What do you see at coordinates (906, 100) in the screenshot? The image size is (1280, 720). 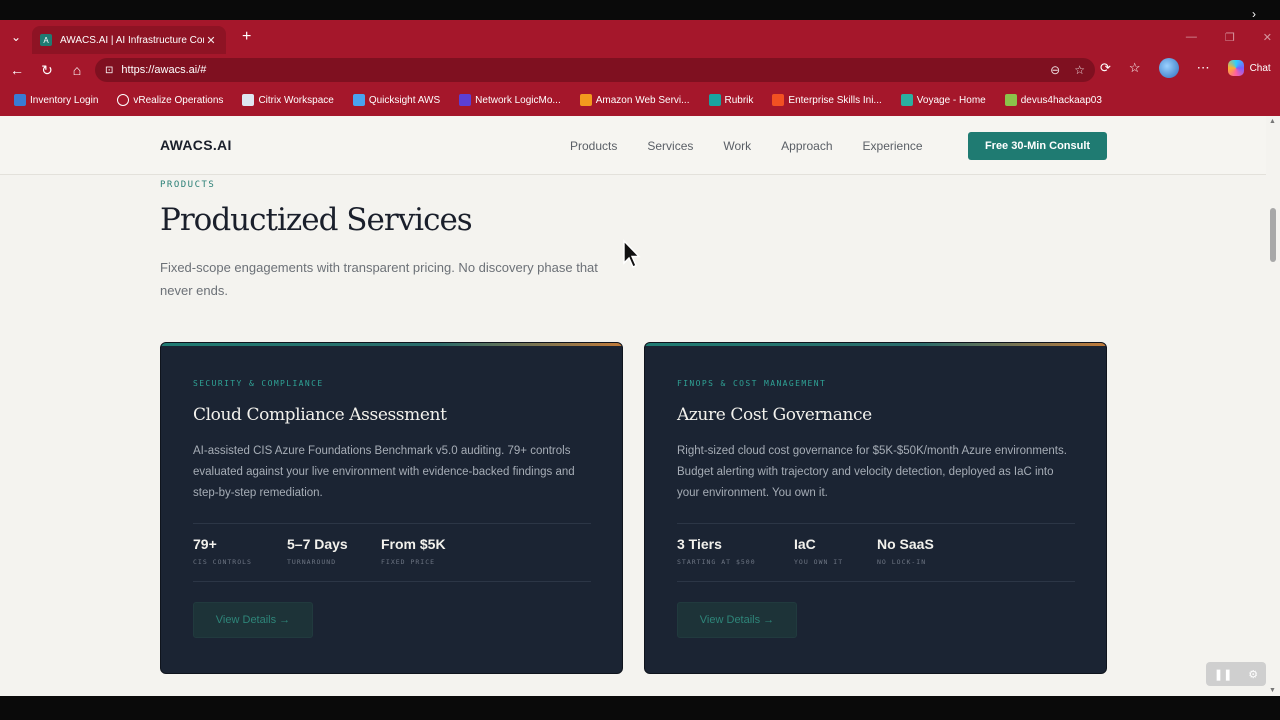 I see `voyage-icon` at bounding box center [906, 100].